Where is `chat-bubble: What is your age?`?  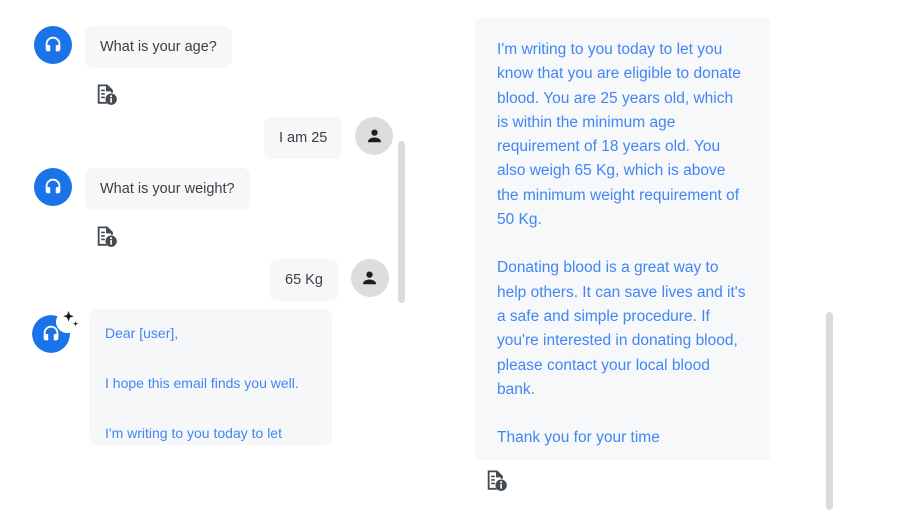
chat-bubble: What is your age? is located at coordinates (158, 47).